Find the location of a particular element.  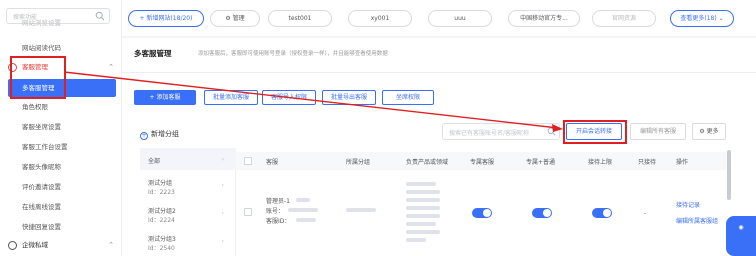

sidebar-item-site-code: 网站阅读代码 is located at coordinates (61, 48).